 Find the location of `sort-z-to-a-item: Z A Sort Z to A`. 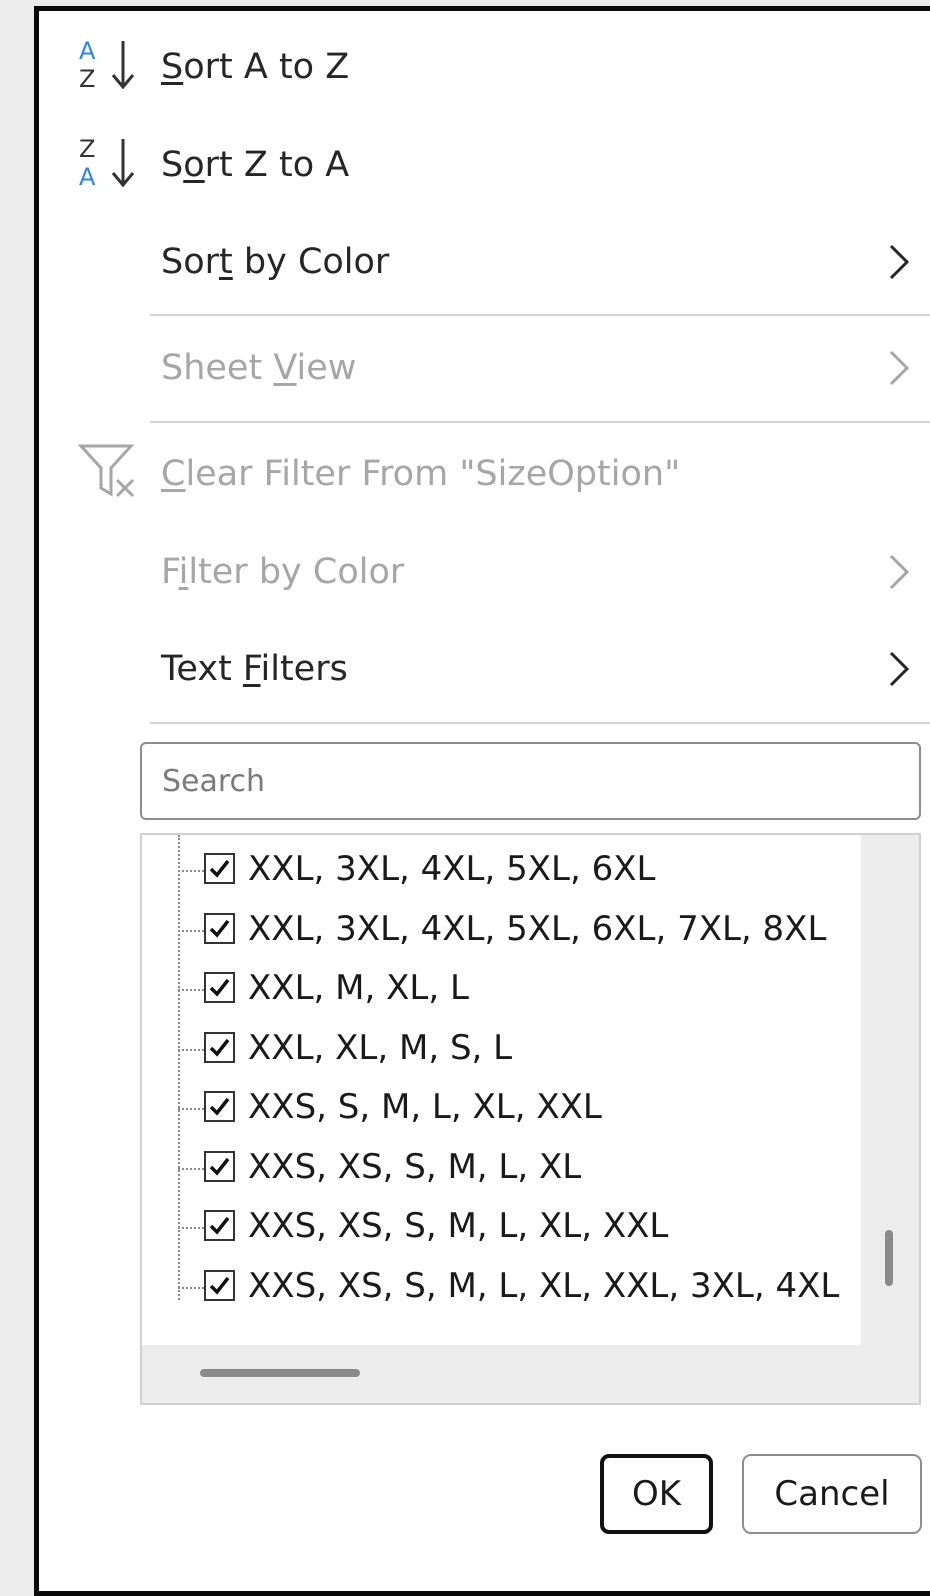

sort-z-to-a-item: Z A Sort Z to A is located at coordinates (484, 165).